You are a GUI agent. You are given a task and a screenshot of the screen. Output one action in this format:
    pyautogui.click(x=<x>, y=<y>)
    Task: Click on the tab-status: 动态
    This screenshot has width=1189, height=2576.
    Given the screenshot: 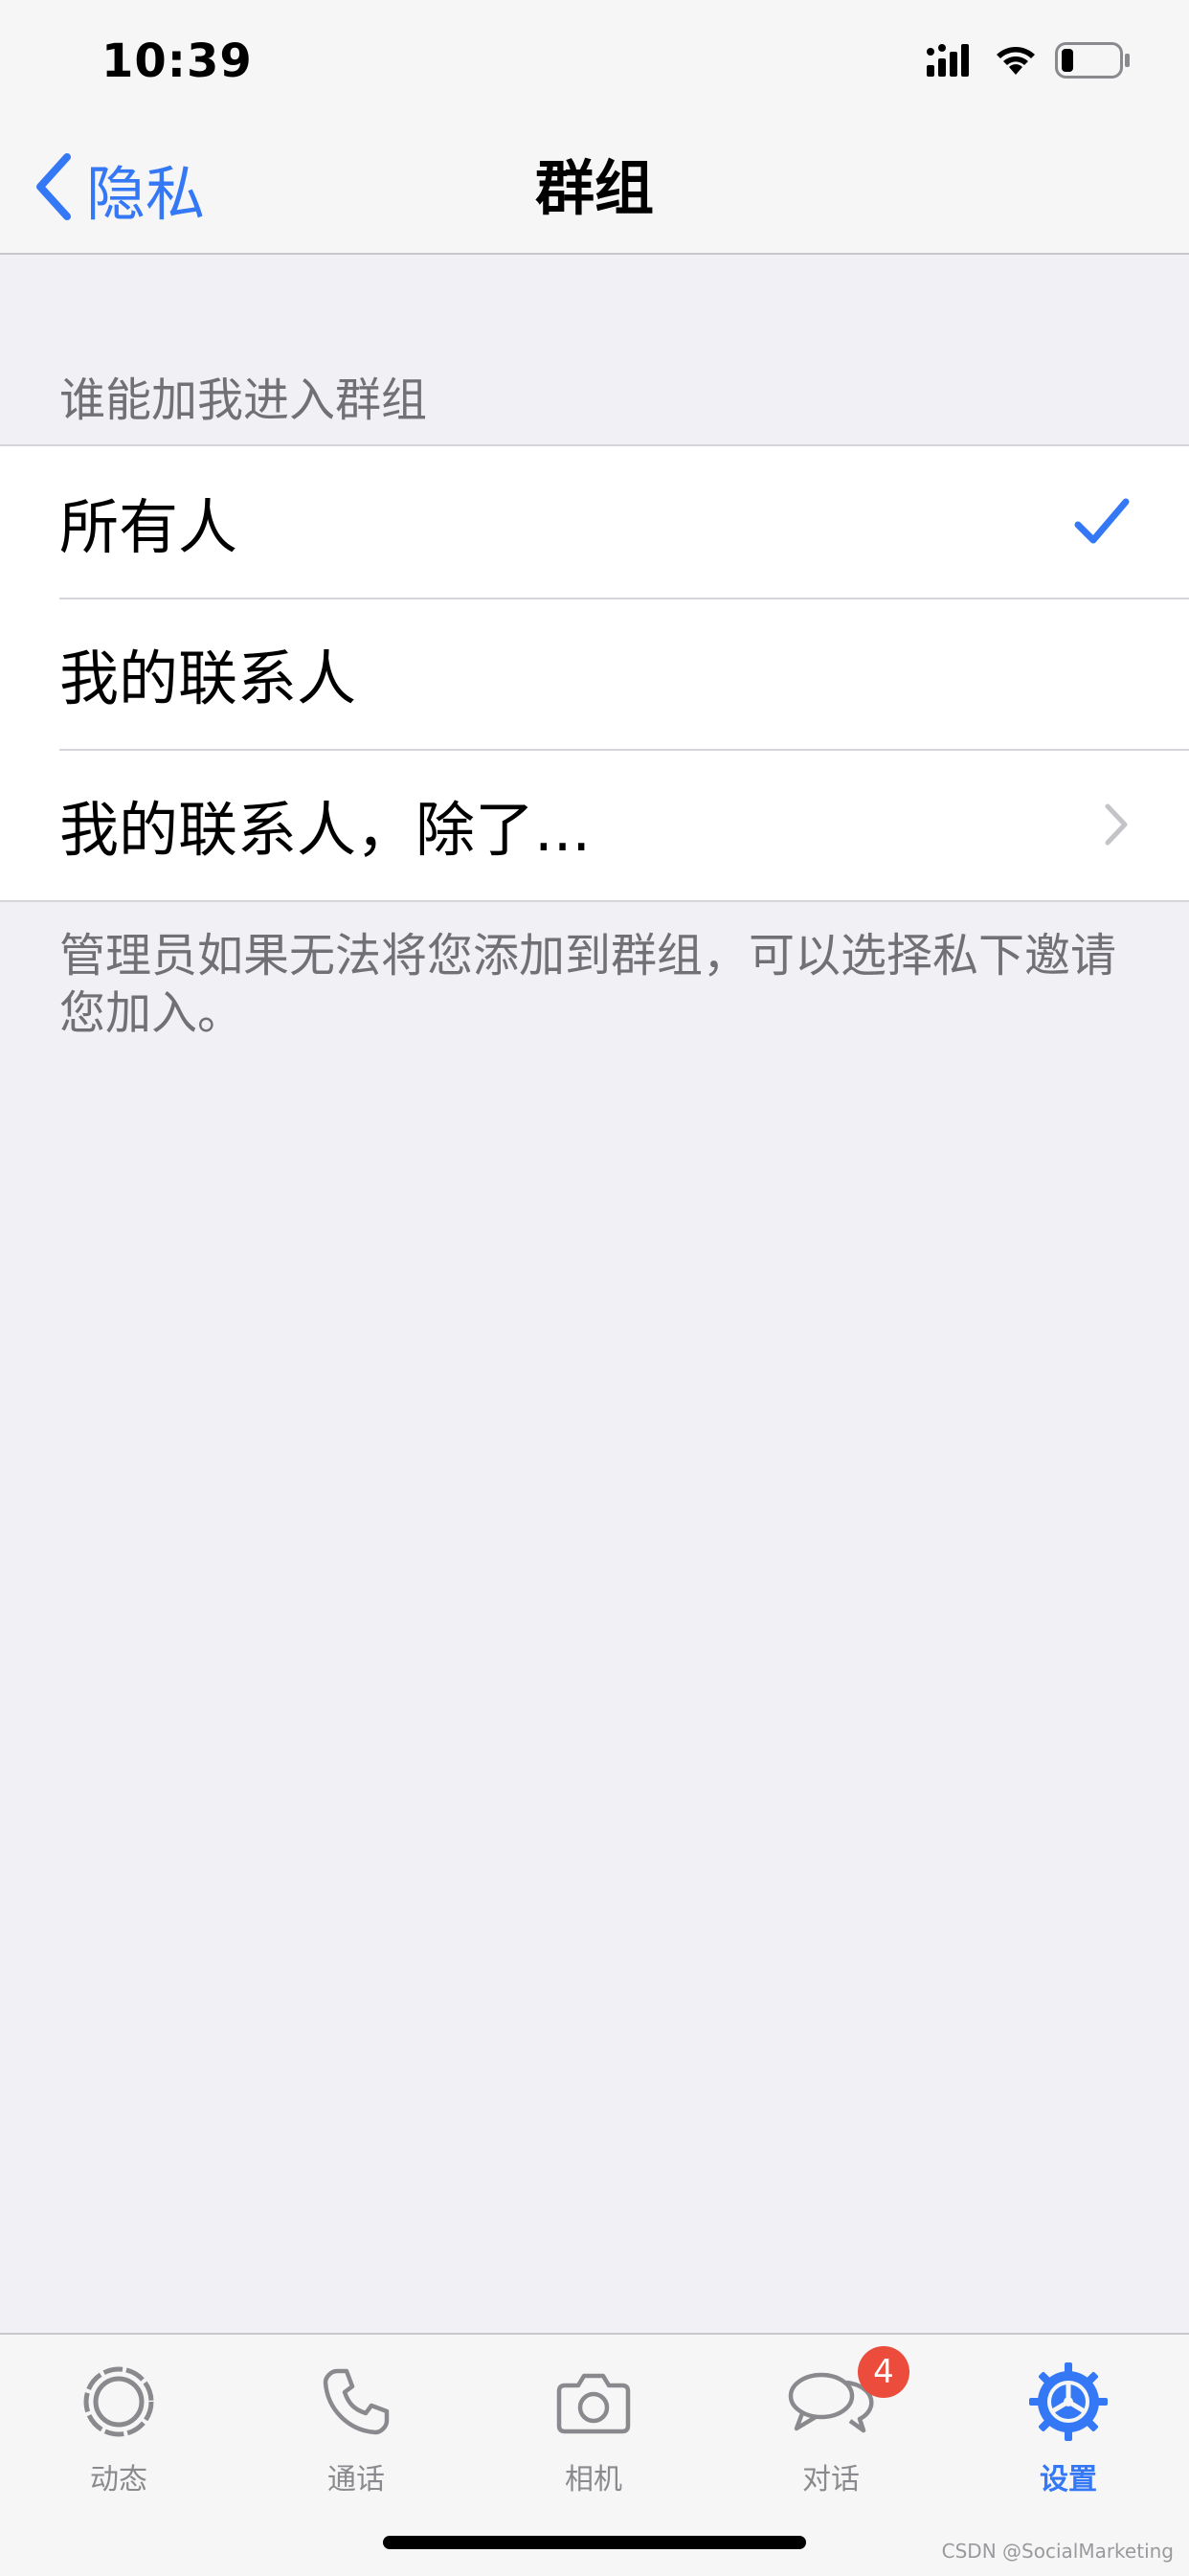 What is the action you would take?
    pyautogui.click(x=118, y=2430)
    